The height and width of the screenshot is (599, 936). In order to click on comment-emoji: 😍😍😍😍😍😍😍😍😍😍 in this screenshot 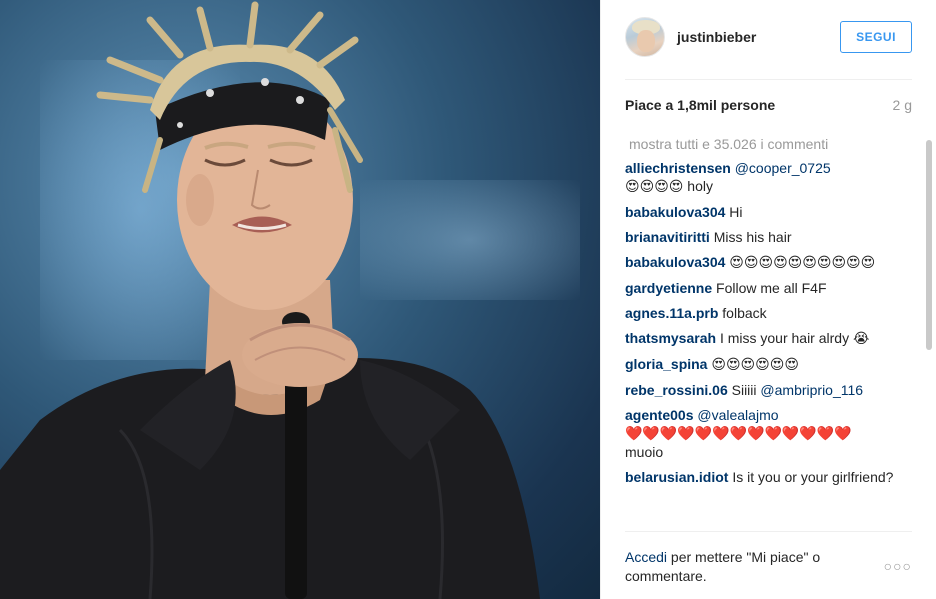, I will do `click(802, 263)`.